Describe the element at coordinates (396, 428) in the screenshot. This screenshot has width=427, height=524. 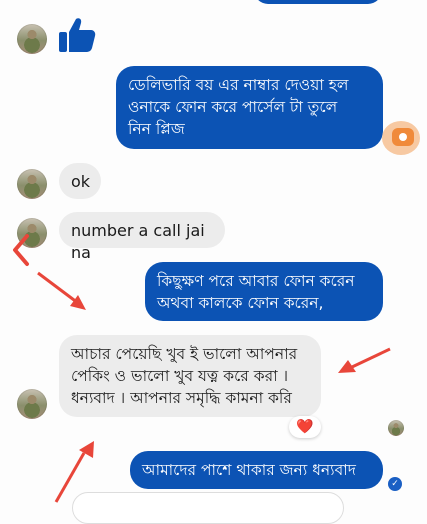
I see `seen-avatar` at that location.